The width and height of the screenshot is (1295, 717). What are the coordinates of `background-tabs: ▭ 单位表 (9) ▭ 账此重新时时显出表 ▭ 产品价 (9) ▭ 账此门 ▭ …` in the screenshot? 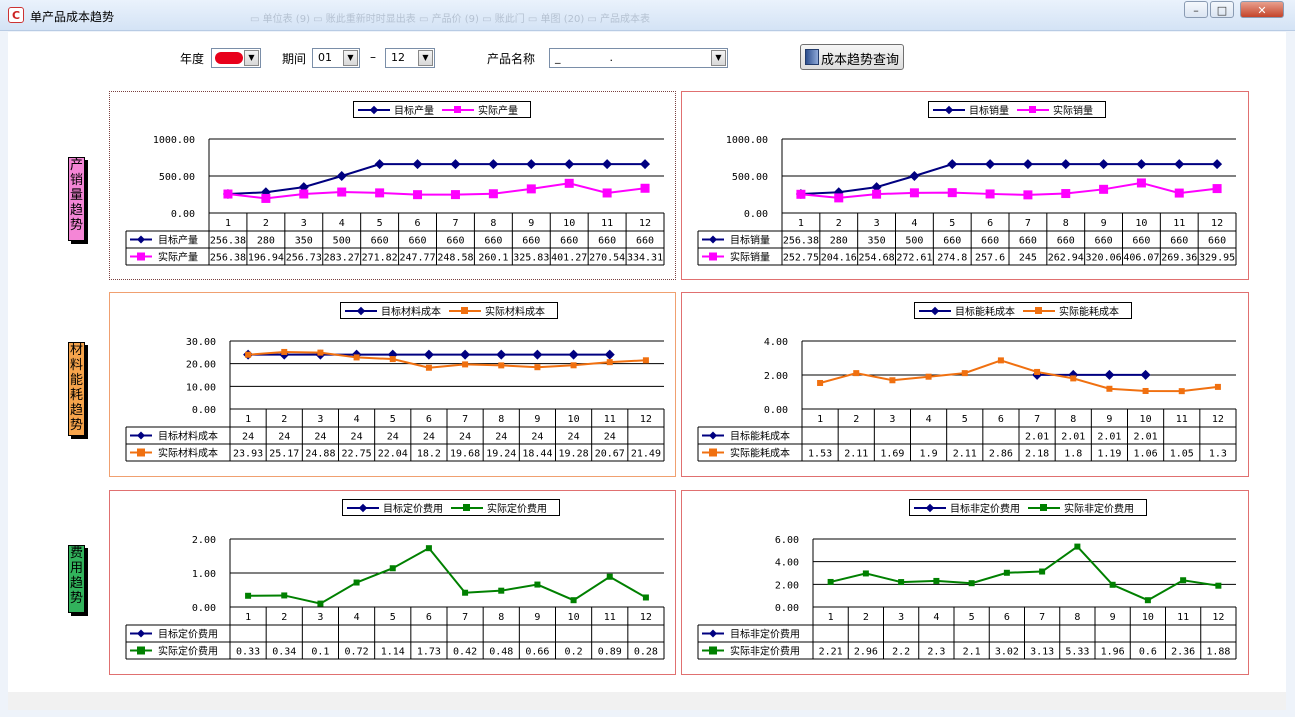 It's located at (450, 19).